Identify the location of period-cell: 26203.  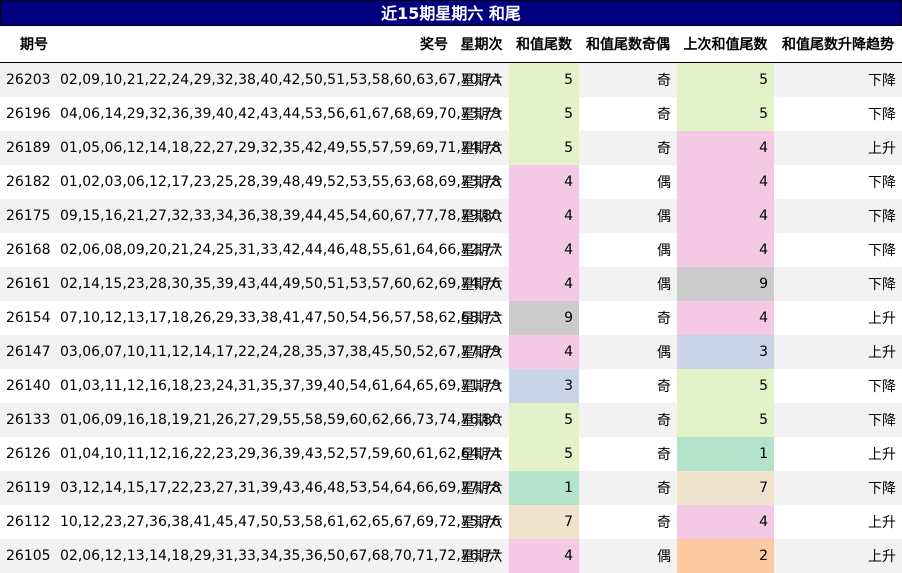
(27, 79).